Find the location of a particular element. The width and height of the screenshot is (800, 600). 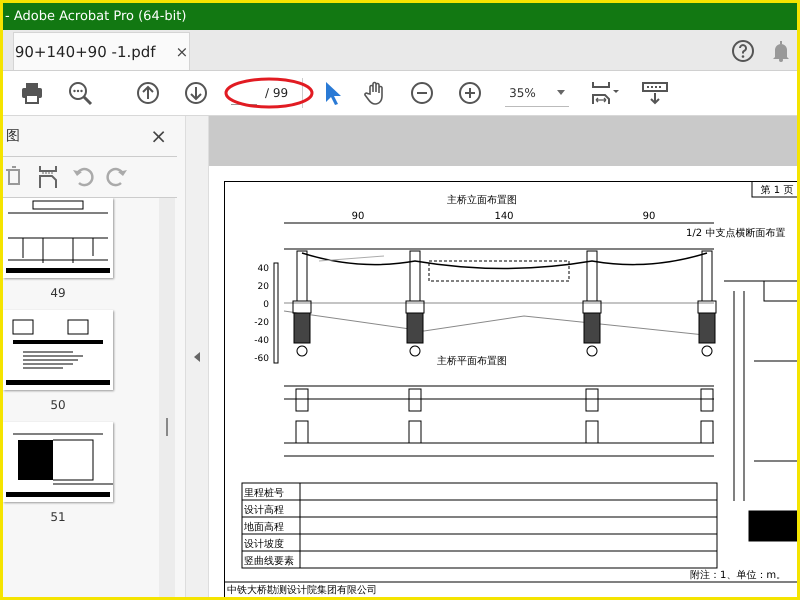

page-label-box is located at coordinates (774, 189).